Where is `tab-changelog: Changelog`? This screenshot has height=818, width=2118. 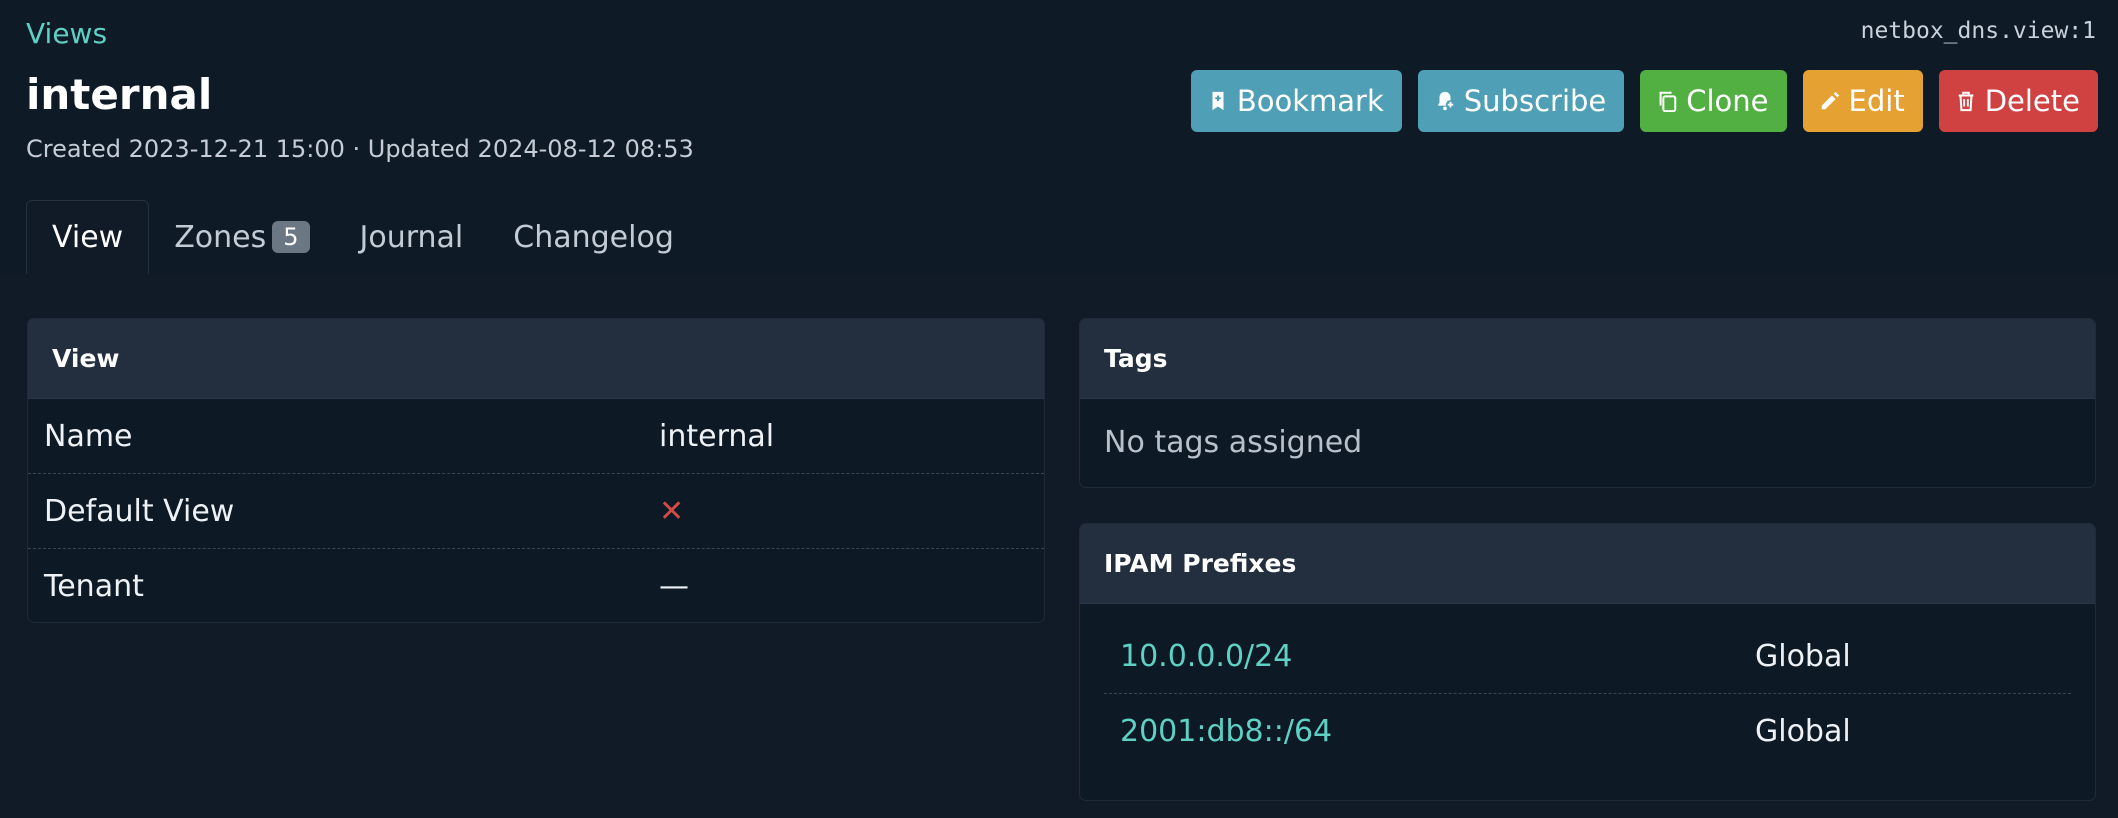 tab-changelog: Changelog is located at coordinates (593, 237).